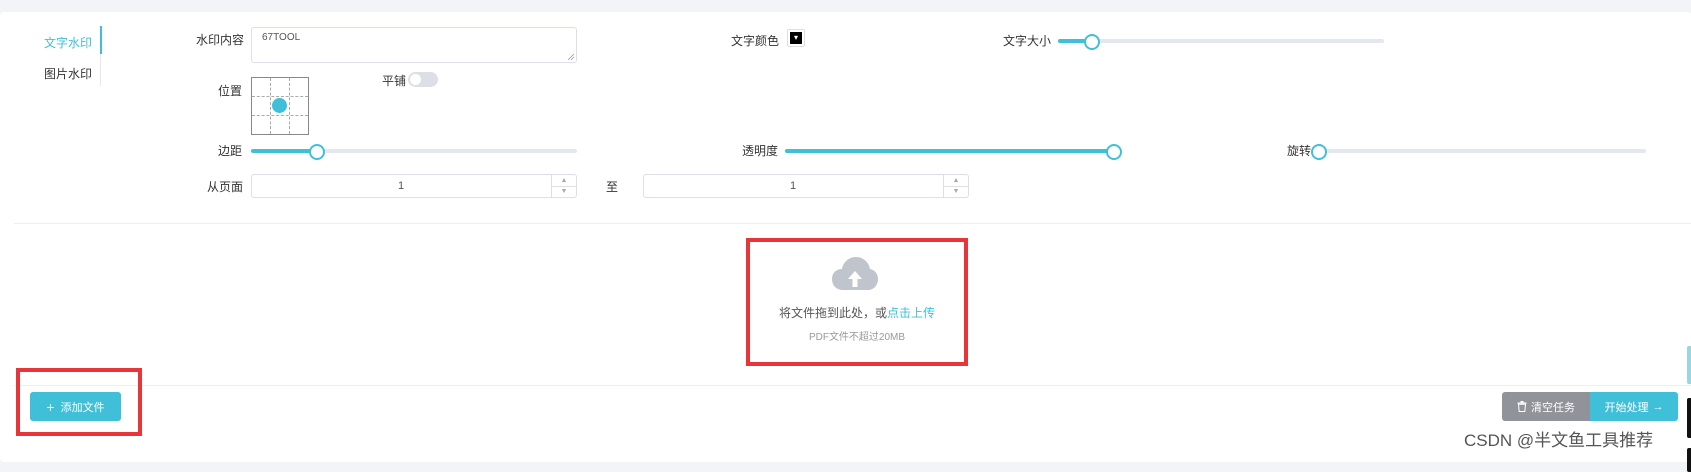 The image size is (1691, 472). I want to click on color-picker: ▾, so click(796, 38).